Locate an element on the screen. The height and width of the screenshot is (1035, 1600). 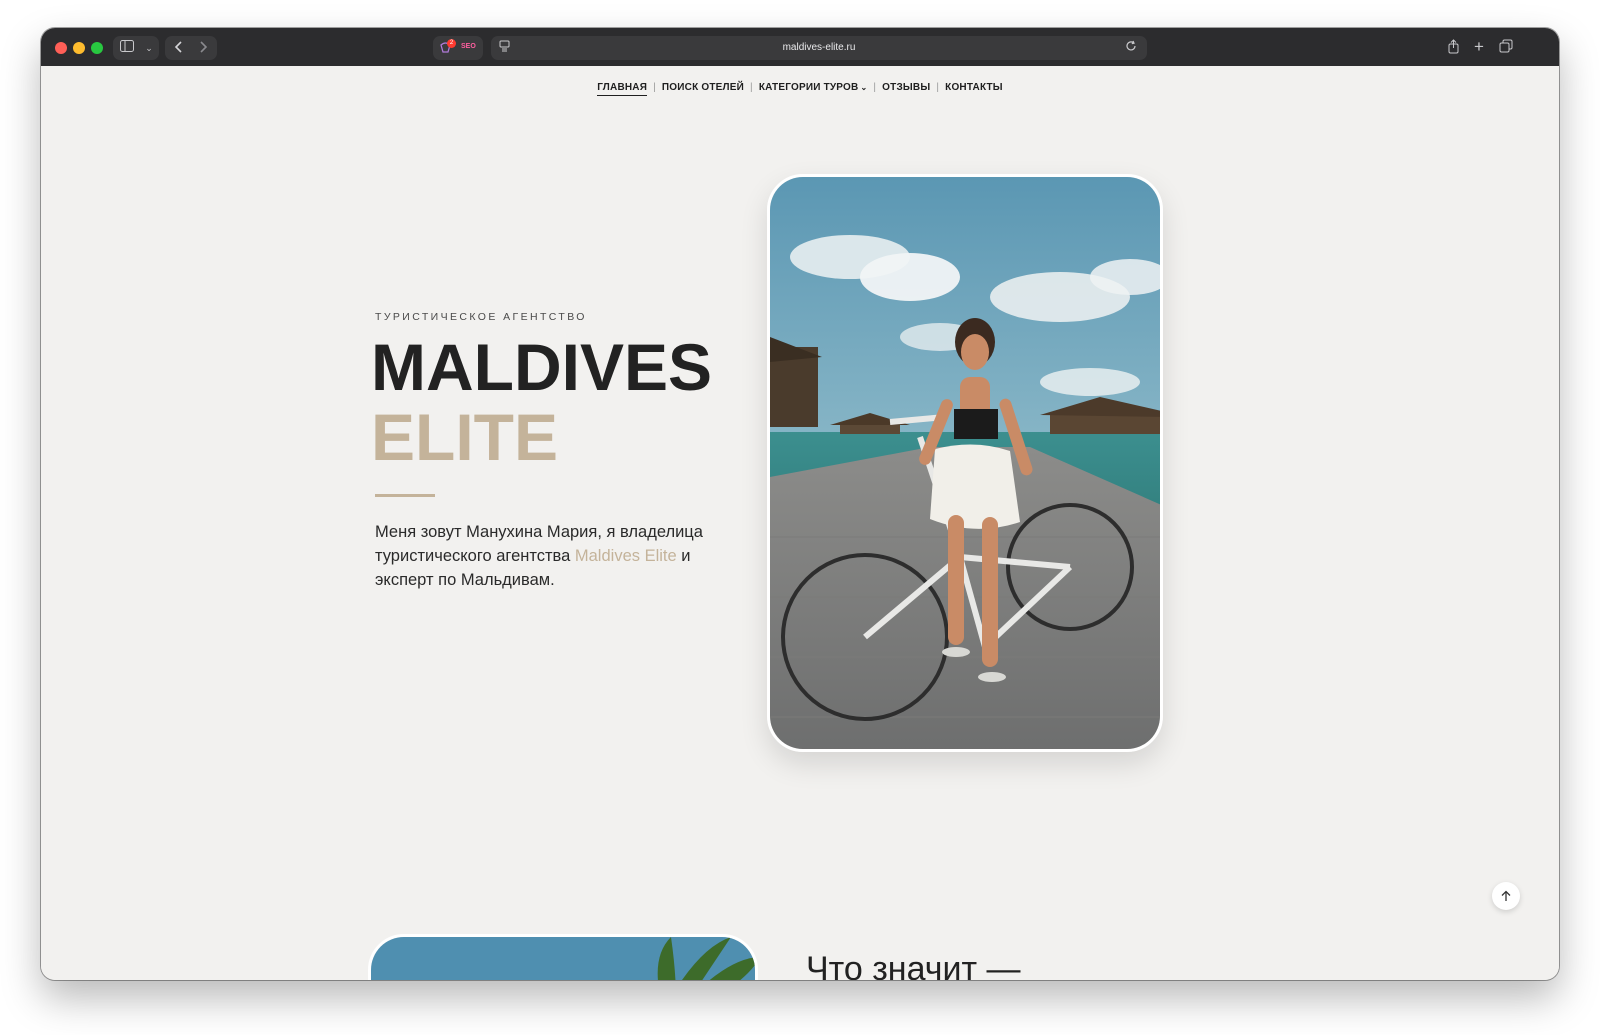
browser-toolbar: ⌄ 2 SEO maldives-elite.ru + is located at coordinates (800, 47).